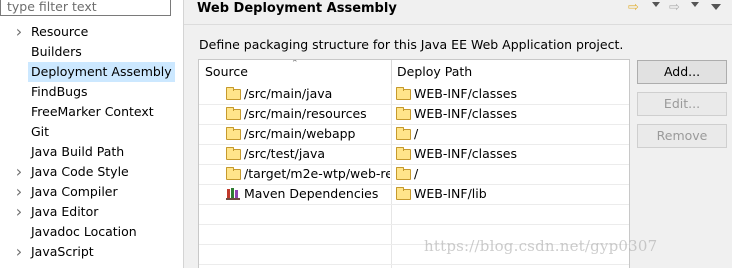 The height and width of the screenshot is (268, 732). I want to click on filter-input, so click(85, 8).